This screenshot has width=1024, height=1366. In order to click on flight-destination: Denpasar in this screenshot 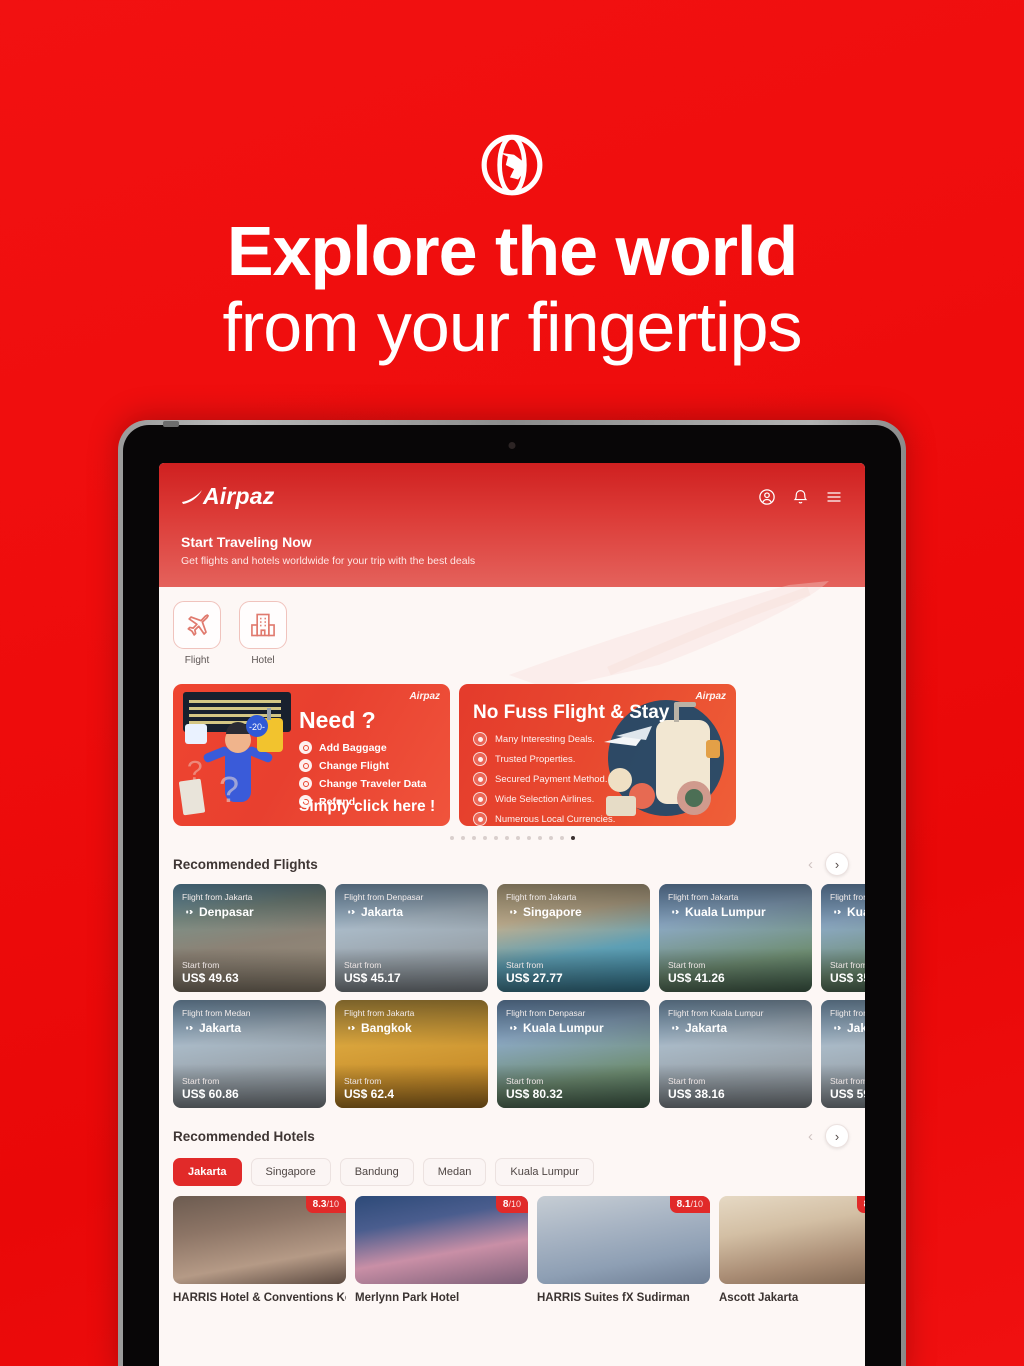, I will do `click(218, 912)`.